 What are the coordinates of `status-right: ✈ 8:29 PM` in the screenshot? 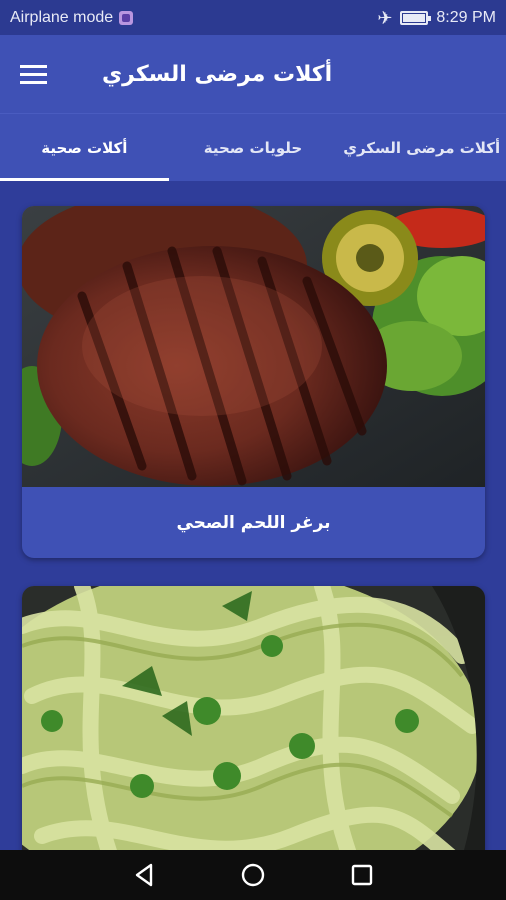 It's located at (436, 18).